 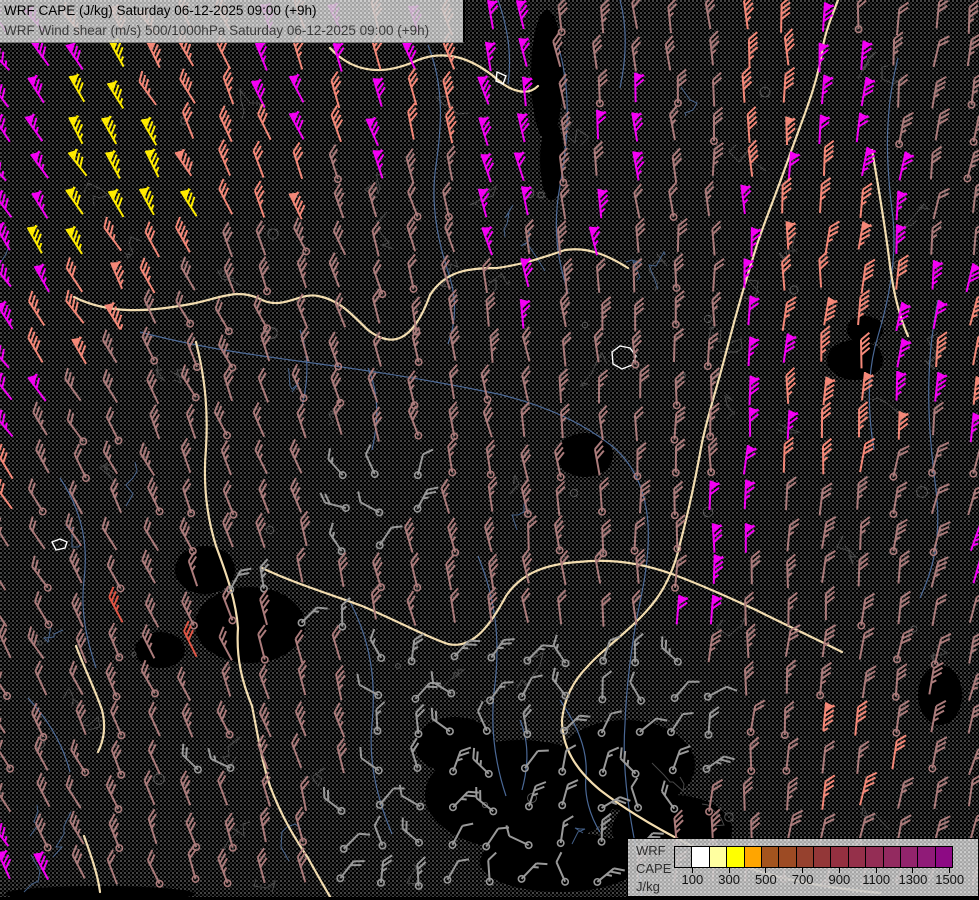 I want to click on legend-tick-label: 1300, so click(x=913, y=879).